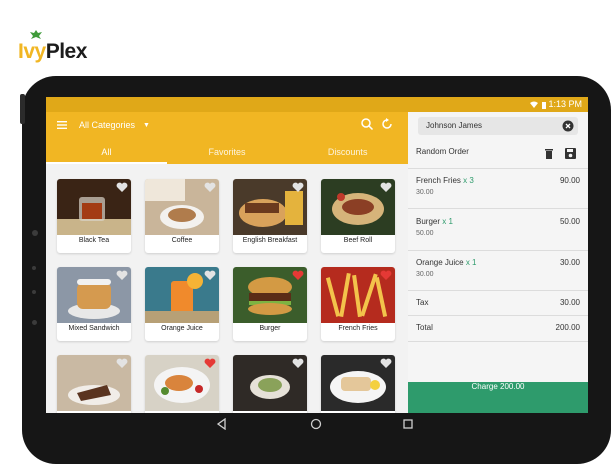 This screenshot has width=611, height=466. What do you see at coordinates (358, 240) in the screenshot?
I see `product-name: Beef Roll` at bounding box center [358, 240].